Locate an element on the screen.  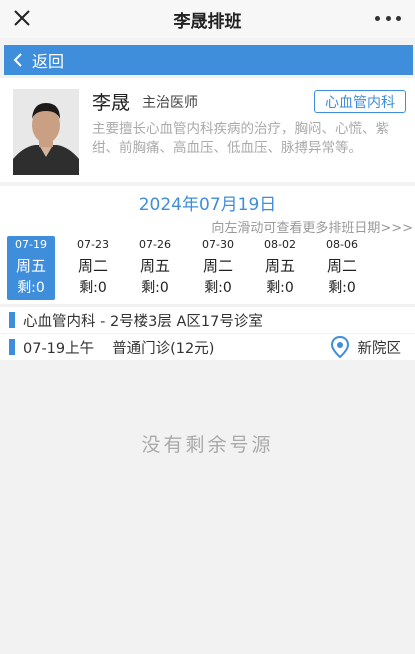
clinic-session: 07-19上午 is located at coordinates (59, 348).